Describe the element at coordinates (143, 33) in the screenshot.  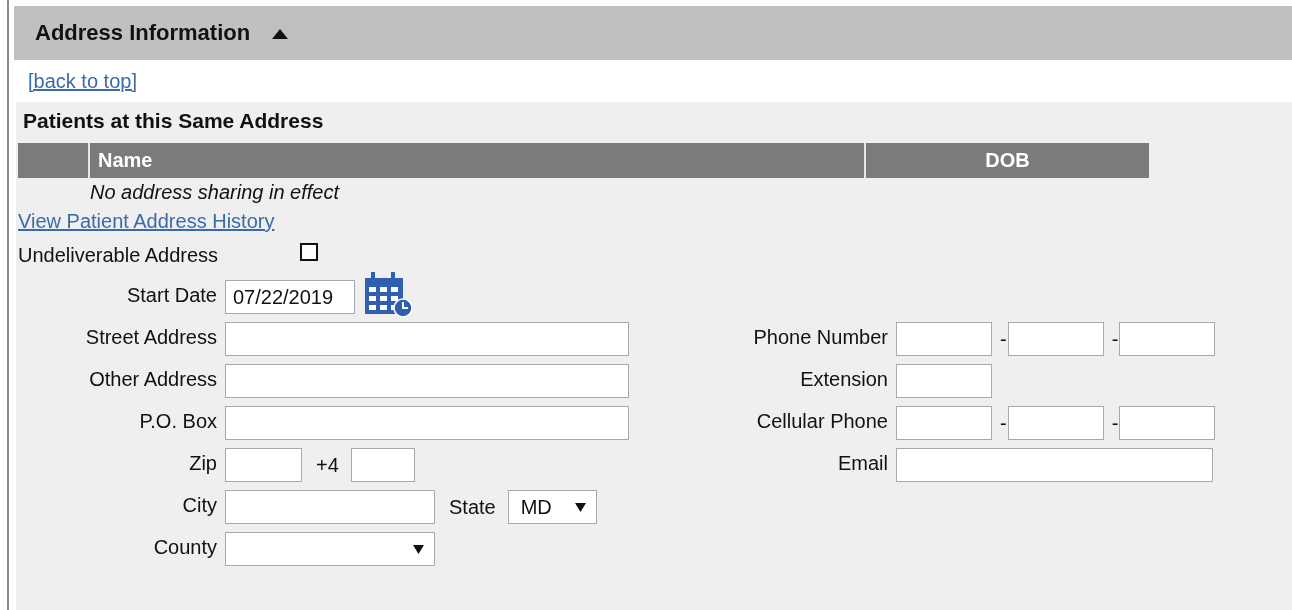
I see `section-title: Address Information` at that location.